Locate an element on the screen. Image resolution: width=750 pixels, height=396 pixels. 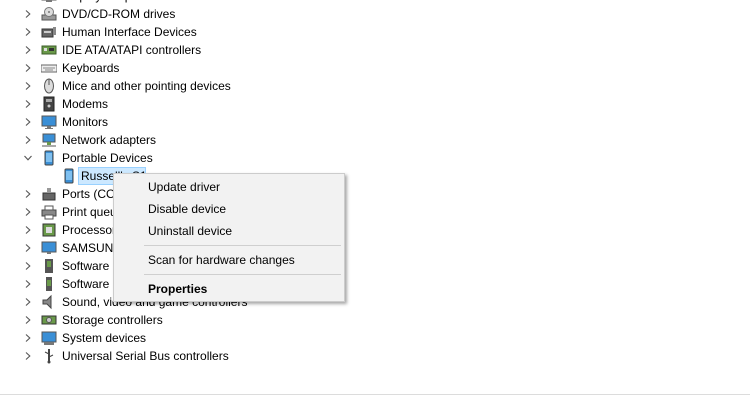
tree-item: Universal Serial Bus controllers is located at coordinates (375, 356).